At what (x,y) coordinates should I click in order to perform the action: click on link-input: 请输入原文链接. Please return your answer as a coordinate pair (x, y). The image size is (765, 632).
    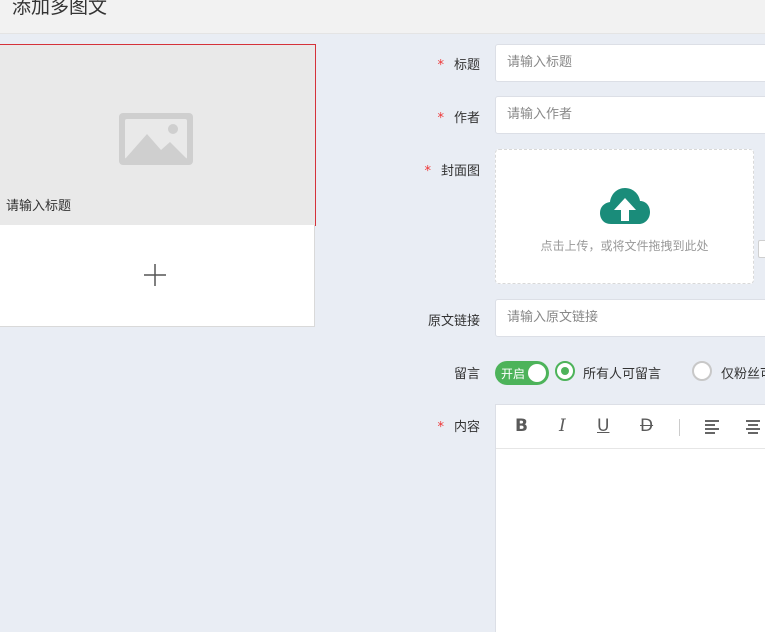
    Looking at the image, I should click on (630, 318).